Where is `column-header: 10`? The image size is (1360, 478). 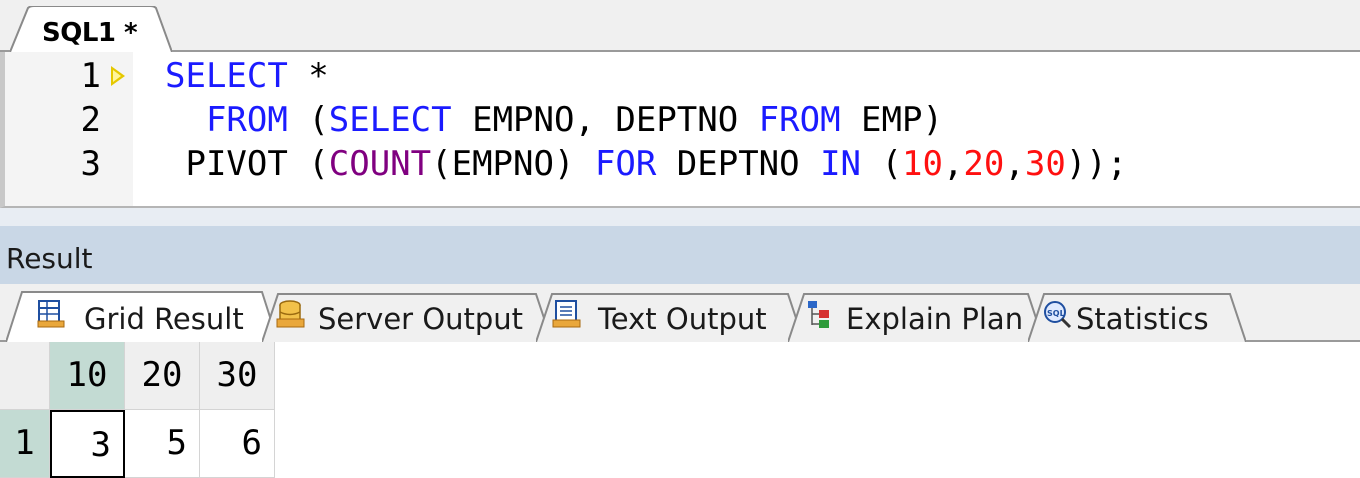
column-header: 10 is located at coordinates (87, 376).